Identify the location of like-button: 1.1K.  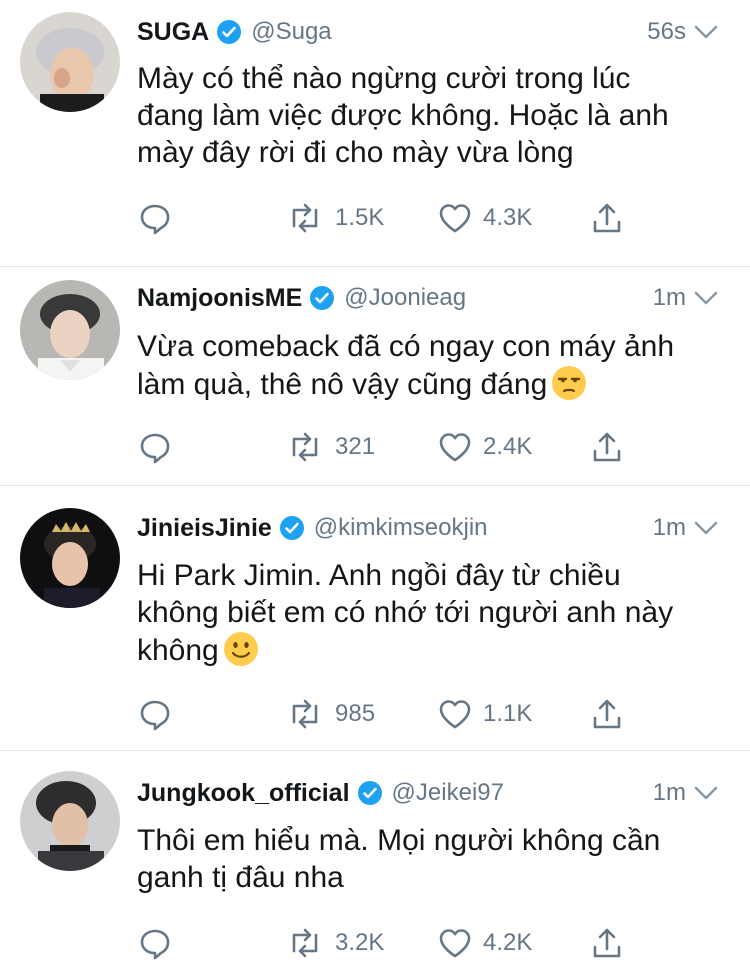
(484, 714).